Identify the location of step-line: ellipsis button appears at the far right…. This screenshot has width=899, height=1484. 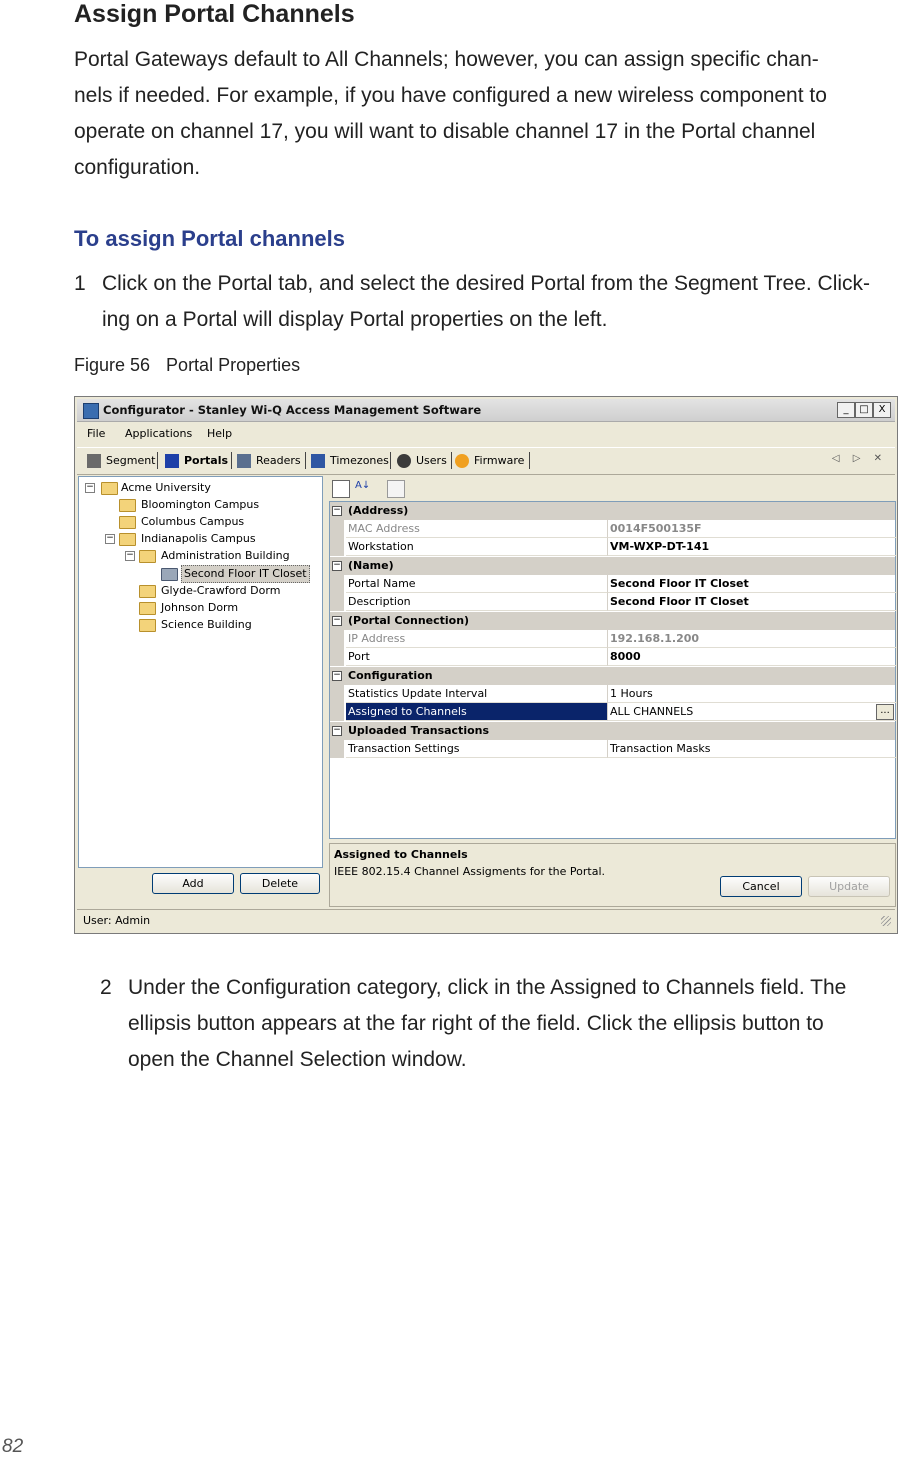
(476, 1023).